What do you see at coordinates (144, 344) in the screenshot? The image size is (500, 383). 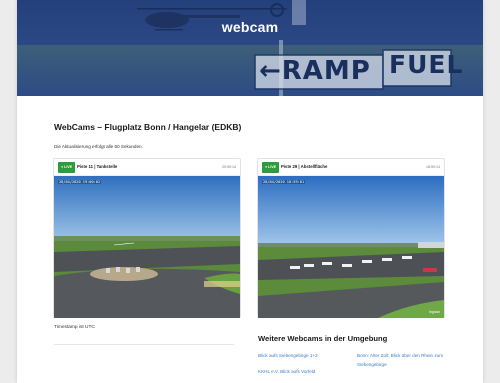 I see `divider` at bounding box center [144, 344].